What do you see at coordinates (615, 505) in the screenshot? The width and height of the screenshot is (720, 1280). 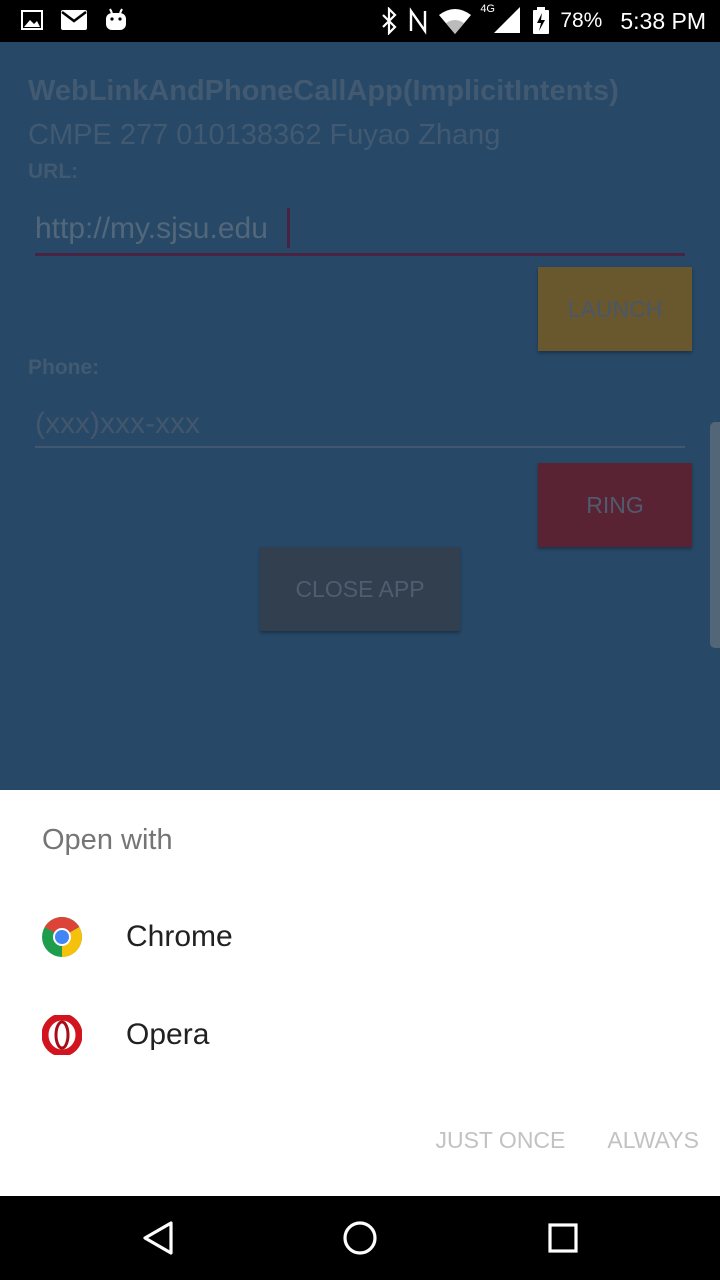 I see `ring-button: RING` at bounding box center [615, 505].